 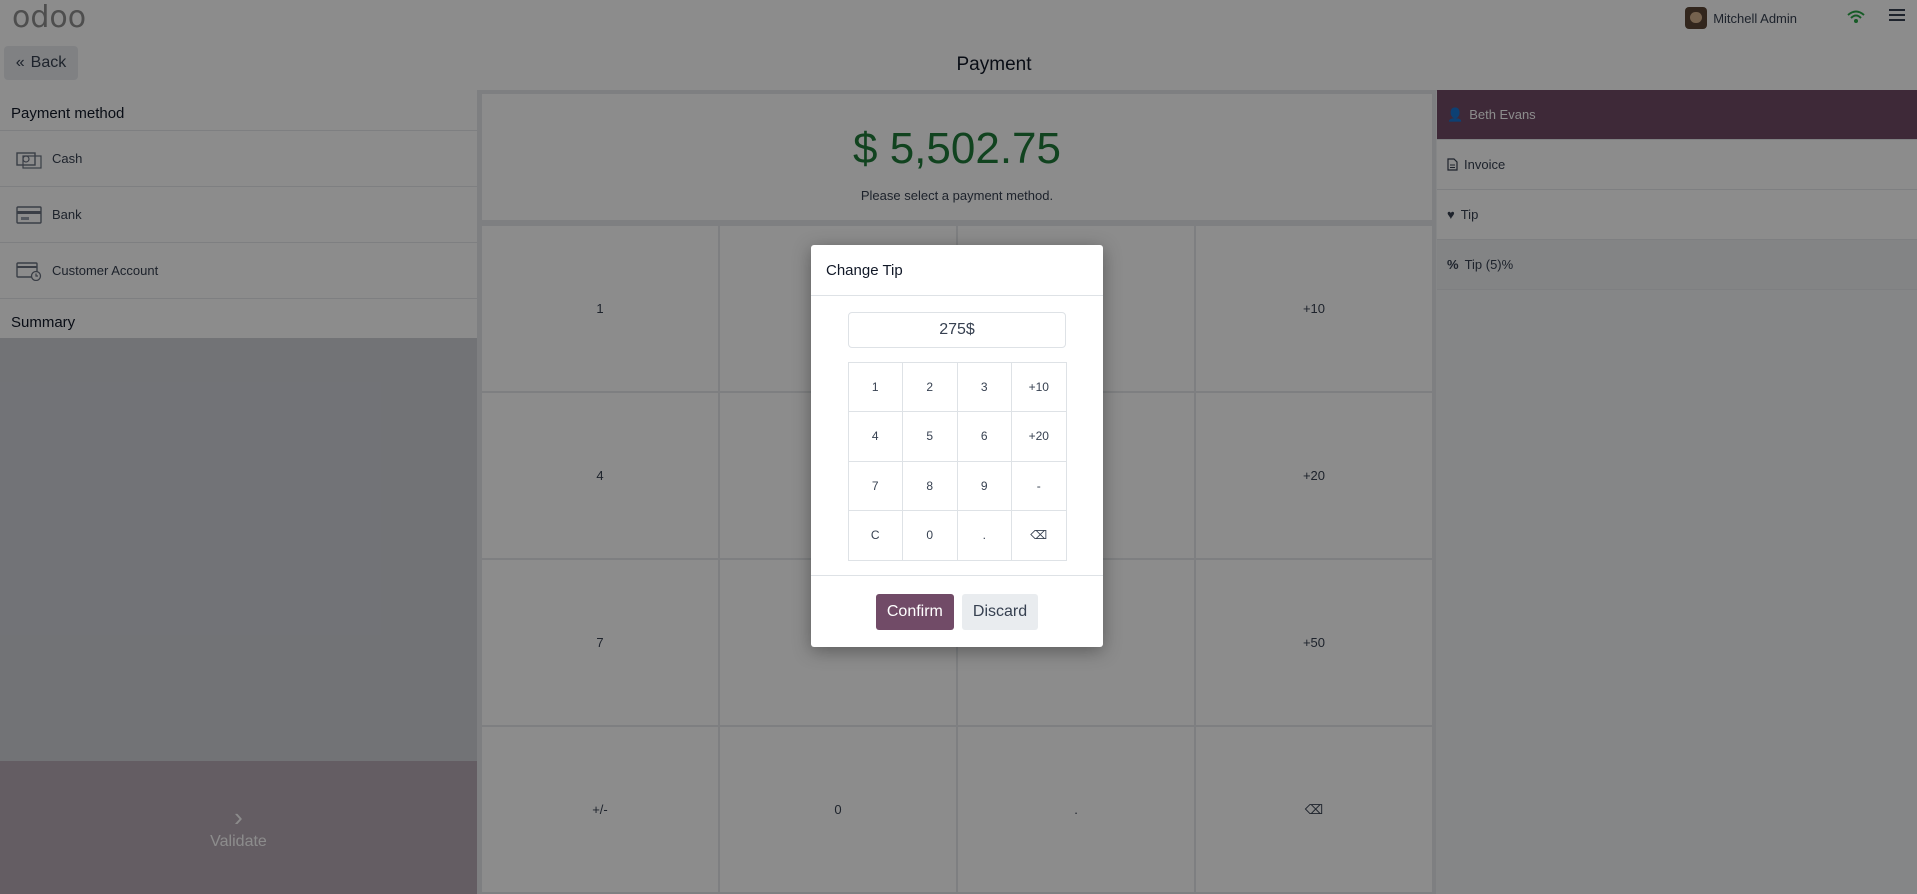 I want to click on tip-numpad-backspace-key: ⌫, so click(x=1039, y=535).